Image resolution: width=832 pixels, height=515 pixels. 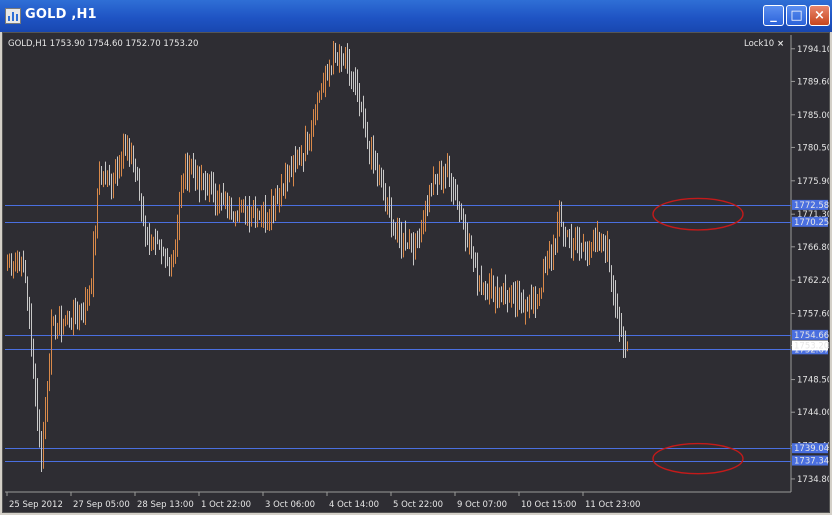 I want to click on price-level-value: 1754.66, so click(x=811, y=336).